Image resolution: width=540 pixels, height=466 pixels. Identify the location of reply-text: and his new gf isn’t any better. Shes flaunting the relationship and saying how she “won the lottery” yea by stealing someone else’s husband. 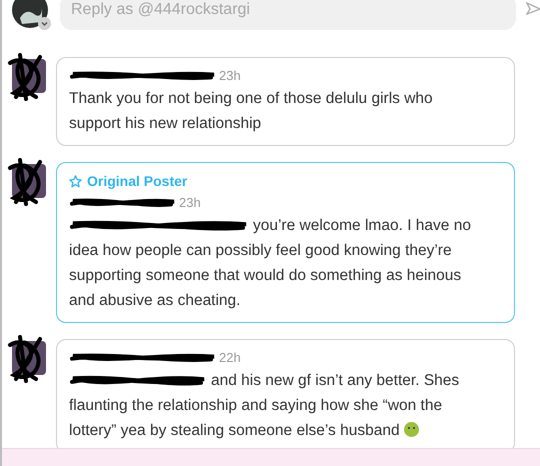
(264, 406).